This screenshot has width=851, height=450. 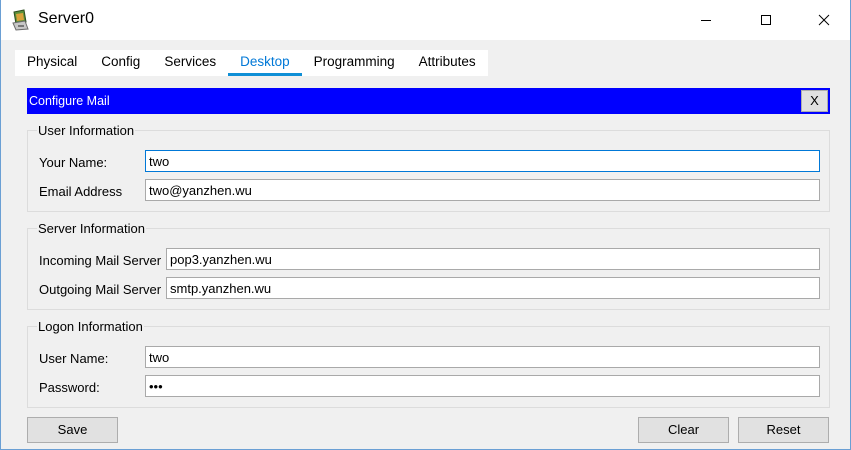 I want to click on user-name-label: User Name:, so click(x=74, y=358).